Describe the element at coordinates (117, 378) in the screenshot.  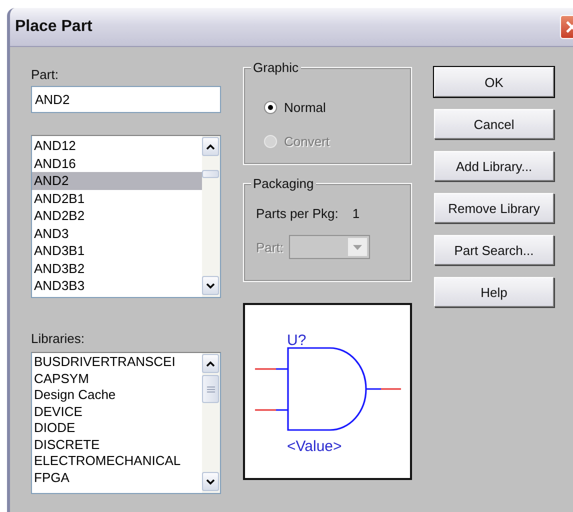
I see `list-item: CAPSYM` at that location.